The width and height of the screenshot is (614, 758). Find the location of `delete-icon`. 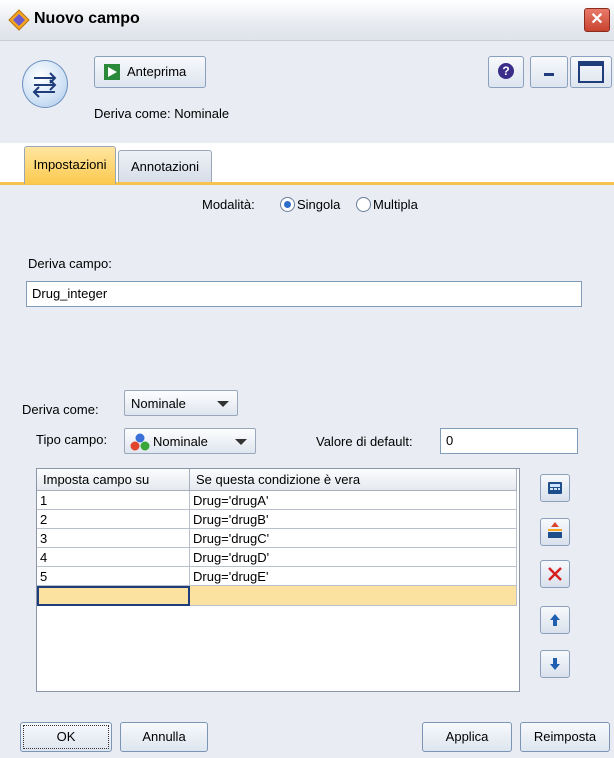

delete-icon is located at coordinates (555, 574).